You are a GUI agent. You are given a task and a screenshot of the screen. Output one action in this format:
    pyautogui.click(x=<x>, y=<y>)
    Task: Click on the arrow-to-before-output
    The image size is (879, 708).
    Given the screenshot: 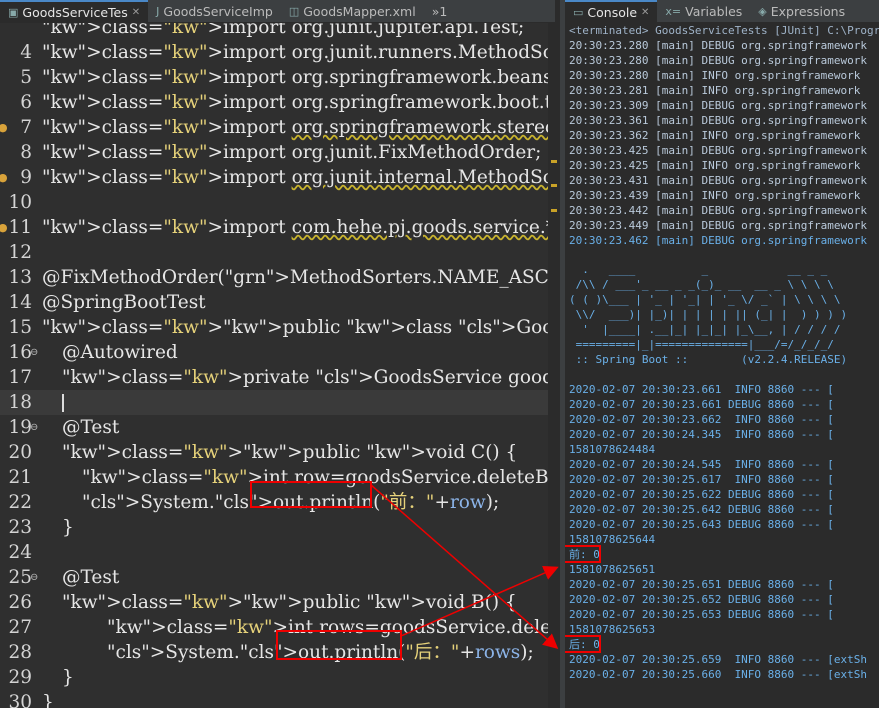 What is the action you would take?
    pyautogui.click(x=464, y=566)
    